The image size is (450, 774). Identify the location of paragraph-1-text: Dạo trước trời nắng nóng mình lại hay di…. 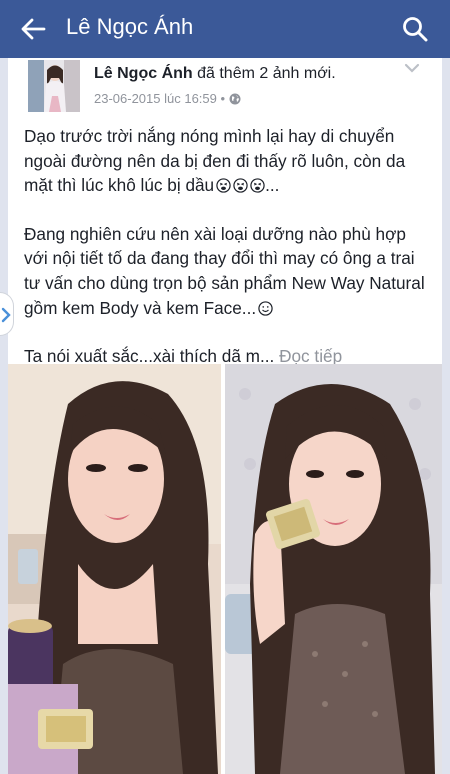
(215, 161).